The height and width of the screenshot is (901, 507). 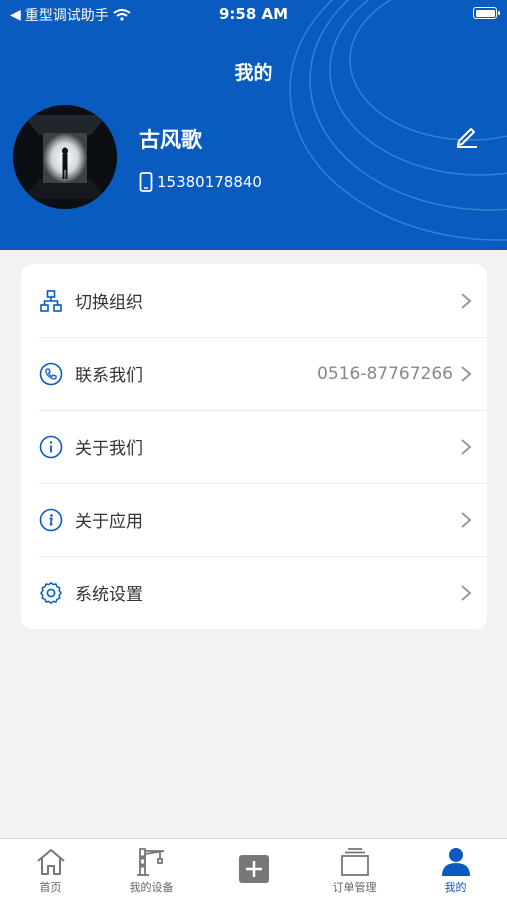 What do you see at coordinates (109, 449) in the screenshot?
I see `menu-item-label: 关于我们` at bounding box center [109, 449].